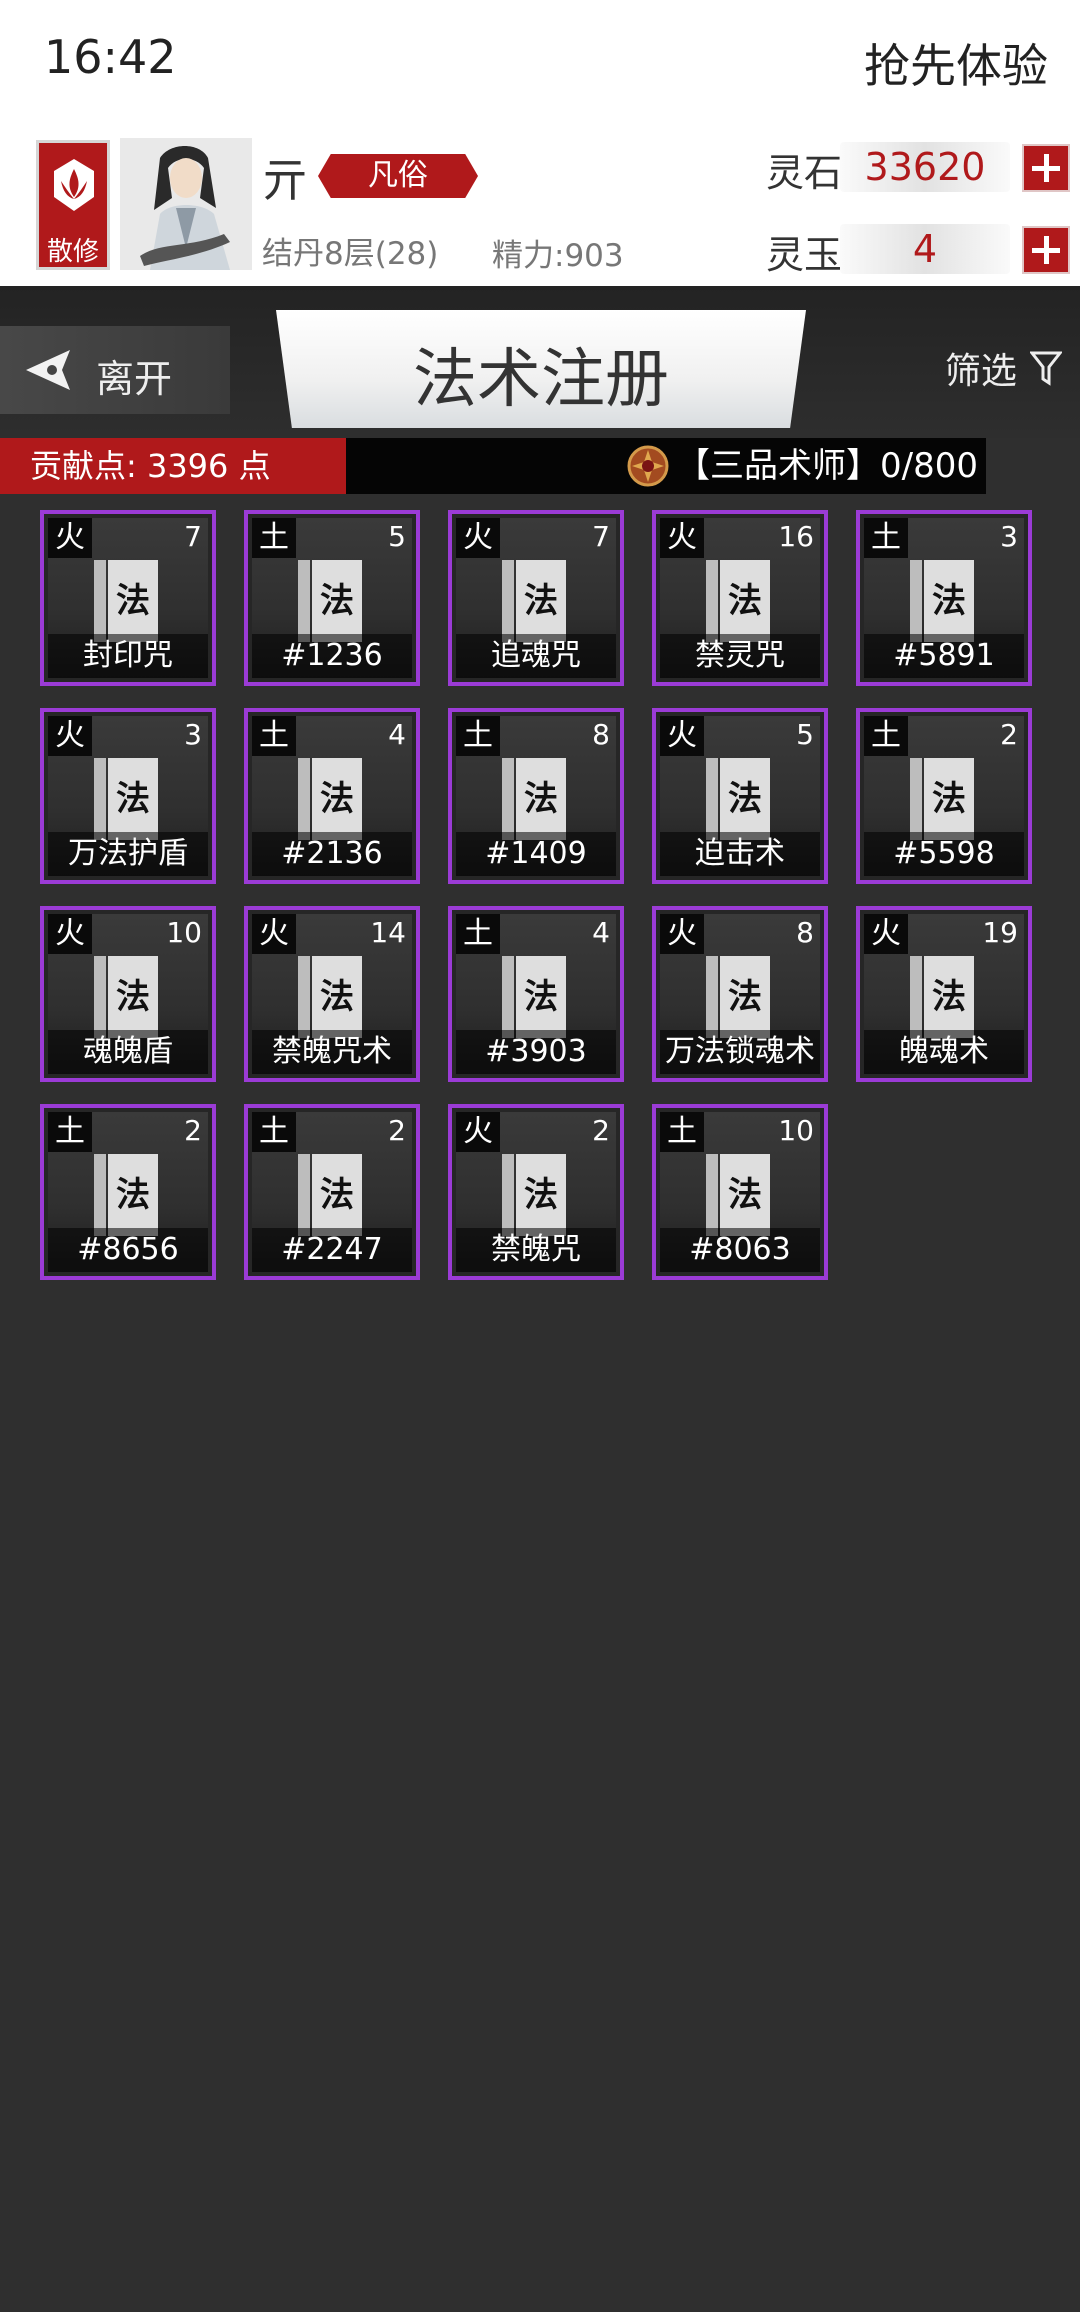 The height and width of the screenshot is (2312, 1080). I want to click on spell-level: 14, so click(388, 932).